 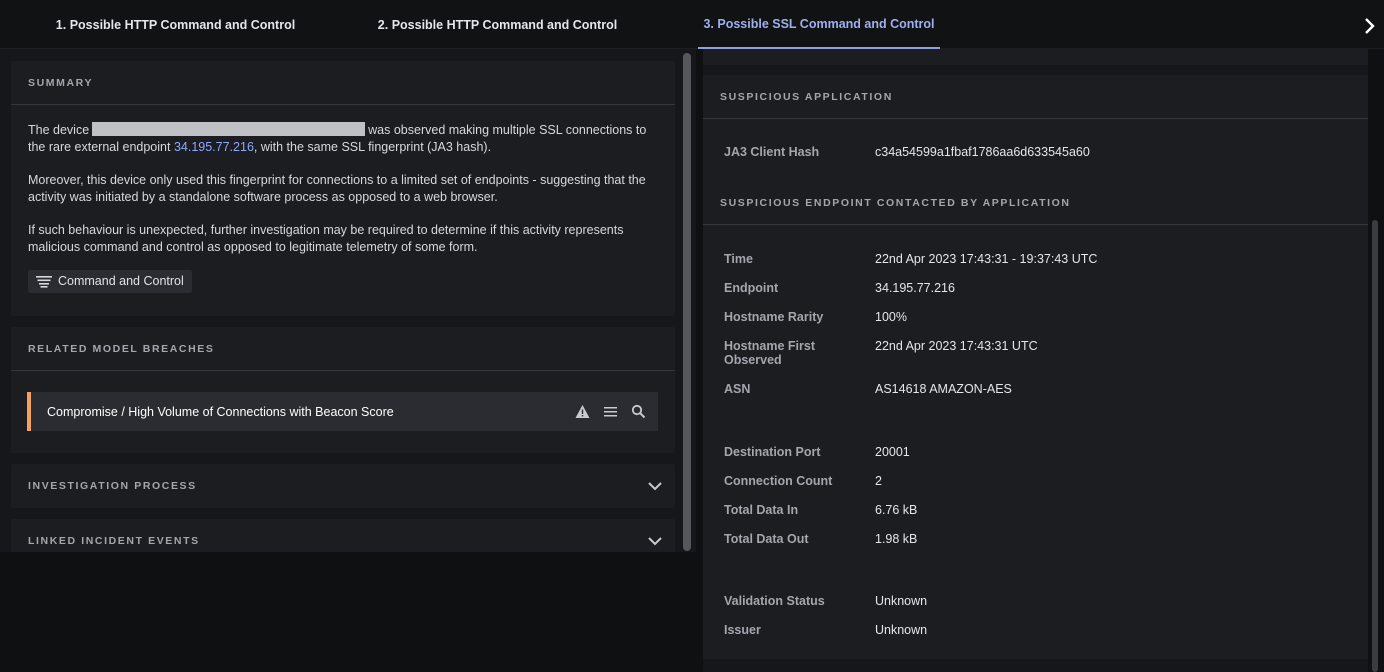 What do you see at coordinates (687, 302) in the screenshot?
I see `left-scrollbar` at bounding box center [687, 302].